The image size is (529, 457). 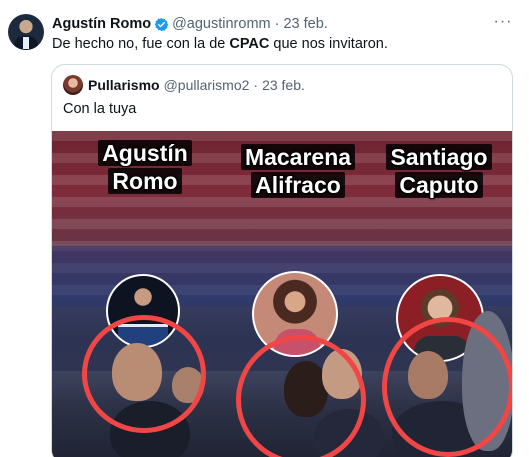 What do you see at coordinates (221, 24) in the screenshot?
I see `author-handle: @agustinromm` at bounding box center [221, 24].